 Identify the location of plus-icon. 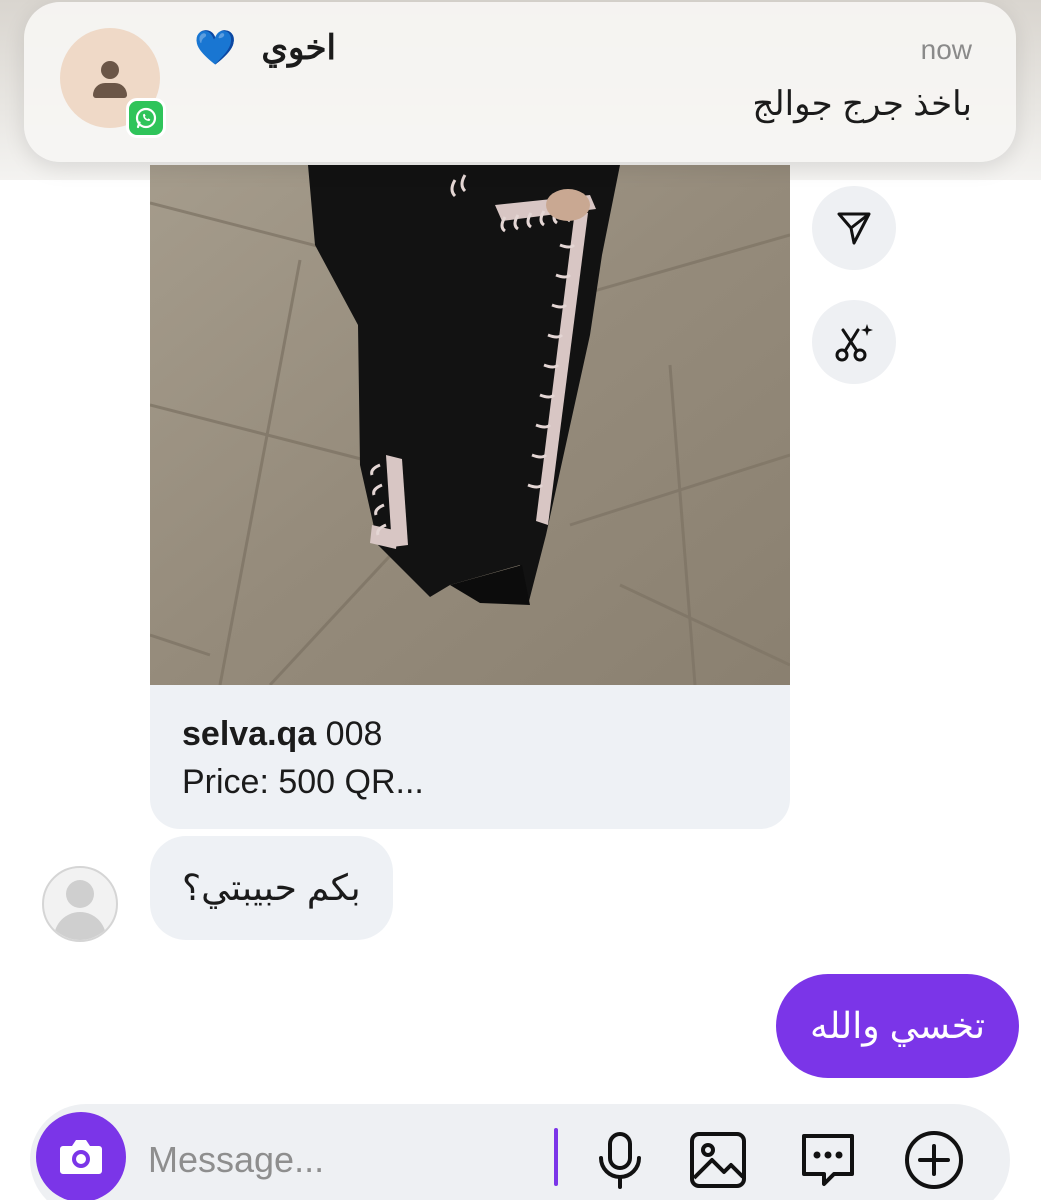
(934, 1160).